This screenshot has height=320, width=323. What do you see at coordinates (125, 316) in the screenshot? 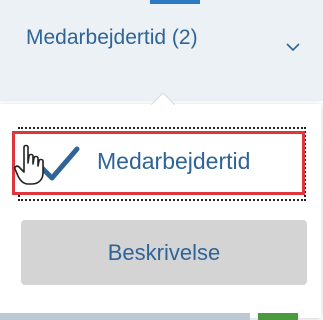
I see `bottom-background-bar` at bounding box center [125, 316].